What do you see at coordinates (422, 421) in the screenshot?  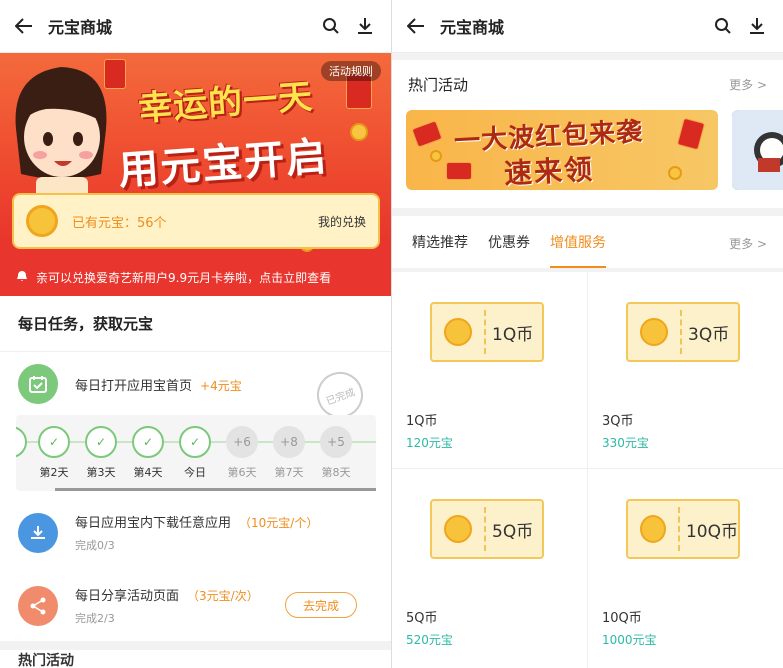 I see `product-name: 1Q币` at bounding box center [422, 421].